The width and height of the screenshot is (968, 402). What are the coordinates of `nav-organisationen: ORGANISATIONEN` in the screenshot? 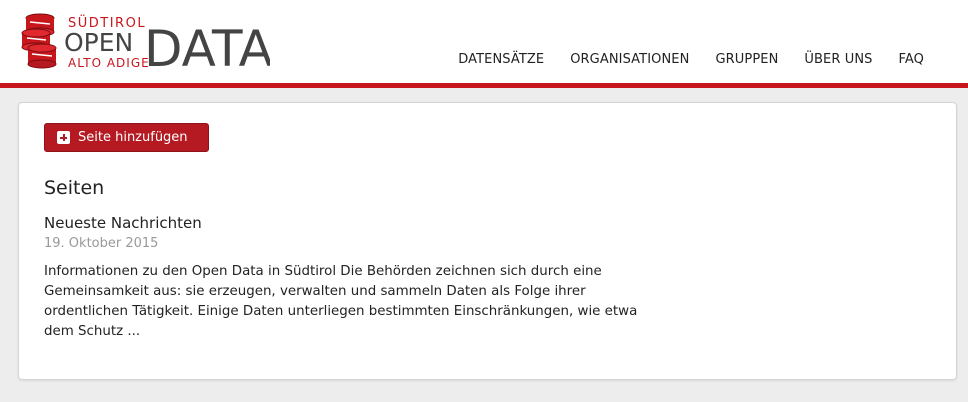 It's located at (629, 59).